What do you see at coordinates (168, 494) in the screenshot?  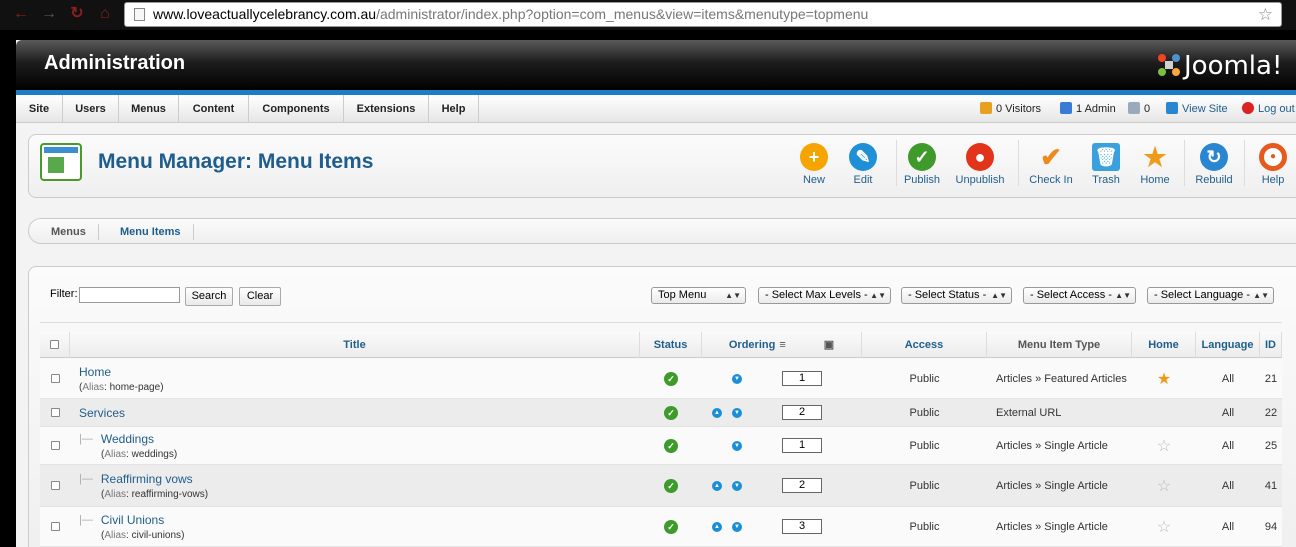 I see `alias-value: reaffirming-vows` at bounding box center [168, 494].